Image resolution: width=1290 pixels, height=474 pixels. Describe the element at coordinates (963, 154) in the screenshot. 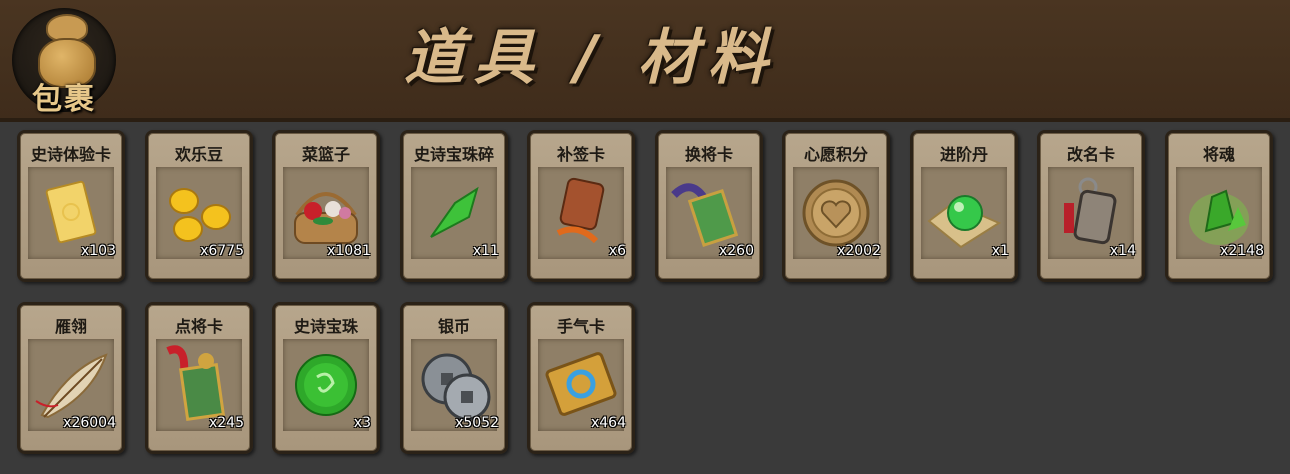

I see `item-name: 进阶丹` at that location.